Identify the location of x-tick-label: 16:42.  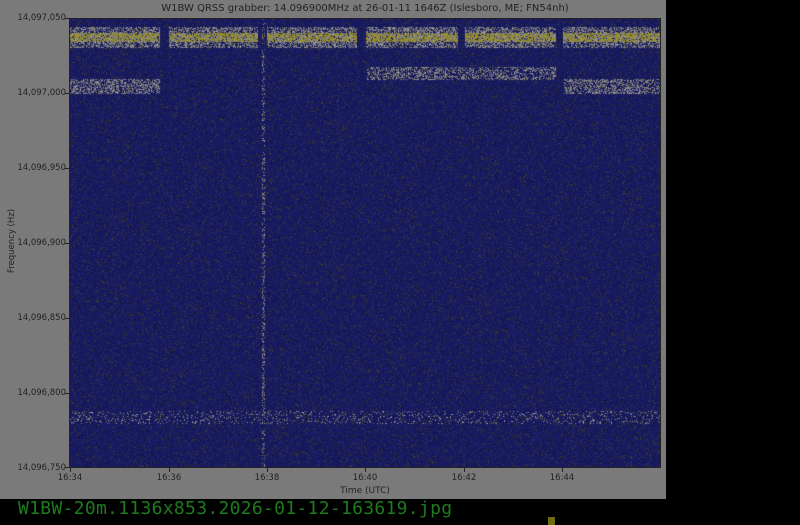
(464, 478).